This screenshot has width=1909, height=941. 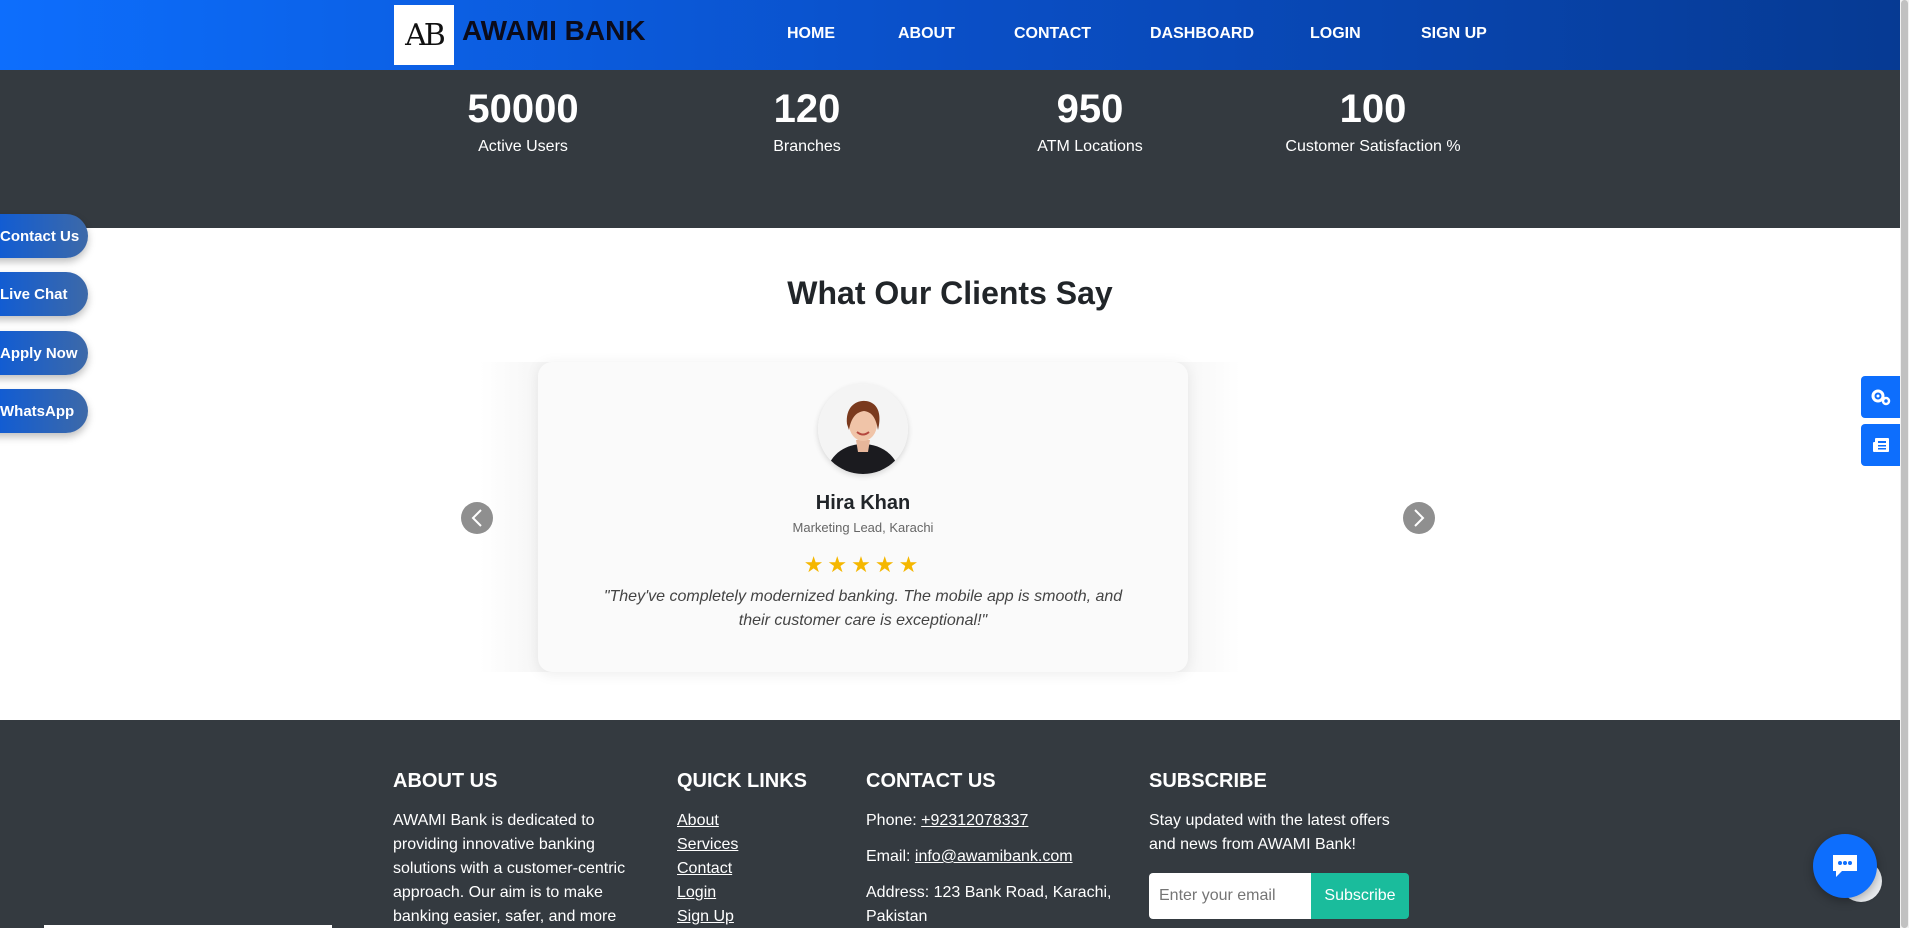 What do you see at coordinates (757, 893) in the screenshot?
I see `footer-link-login: Login` at bounding box center [757, 893].